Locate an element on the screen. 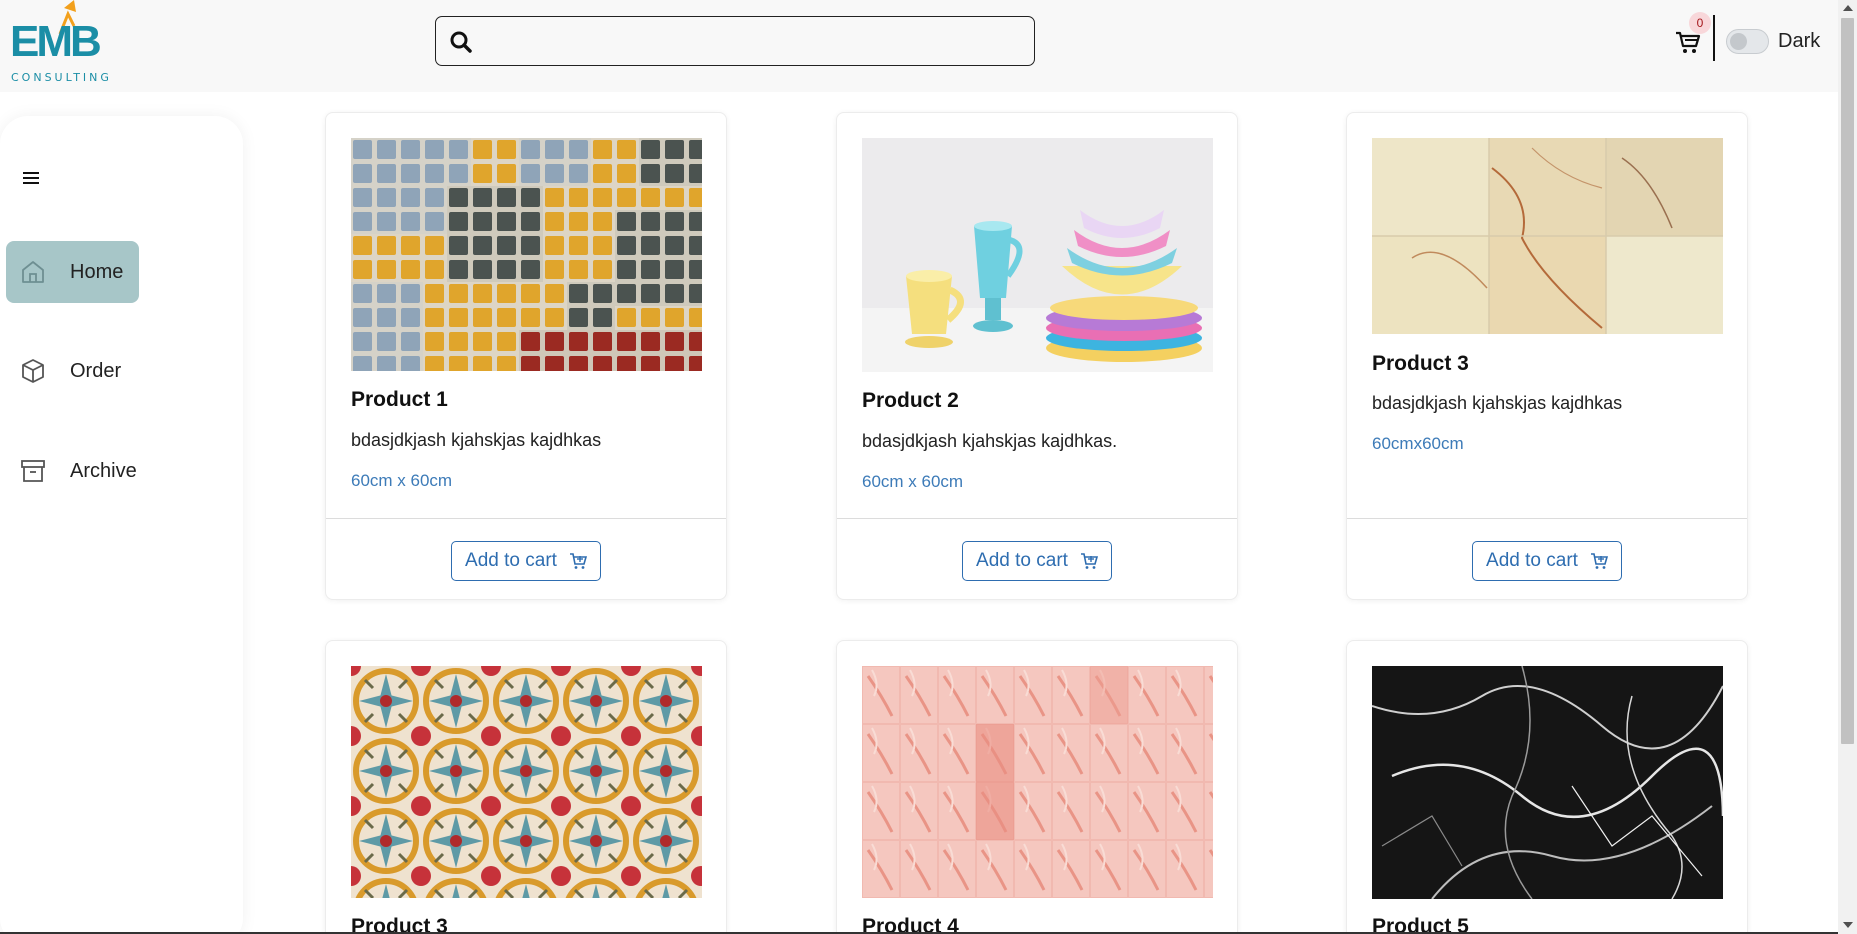 This screenshot has height=934, width=1857. product-description: bdasjdkjash kjahskjas kajdhkas. is located at coordinates (990, 441).